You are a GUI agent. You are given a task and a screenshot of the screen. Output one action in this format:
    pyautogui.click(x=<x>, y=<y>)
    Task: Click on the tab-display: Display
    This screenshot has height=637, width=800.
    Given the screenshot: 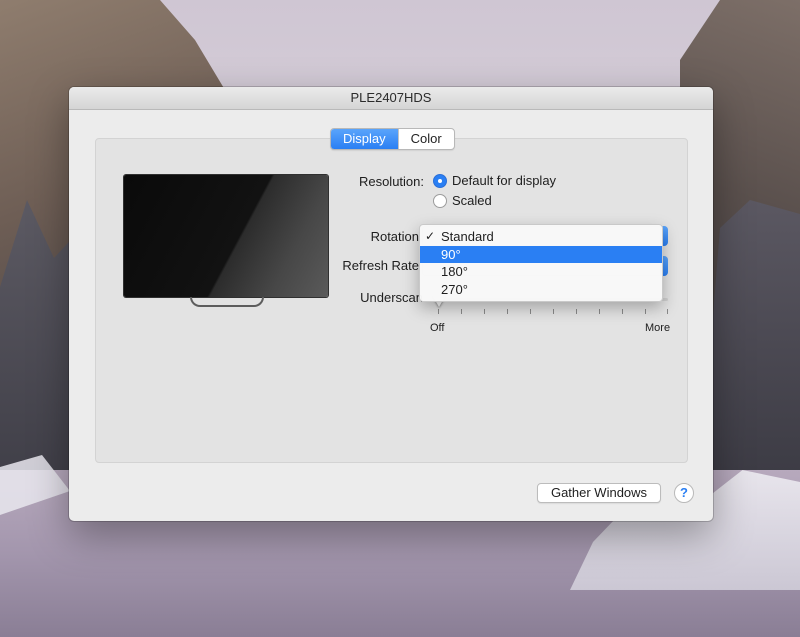 What is the action you would take?
    pyautogui.click(x=364, y=139)
    